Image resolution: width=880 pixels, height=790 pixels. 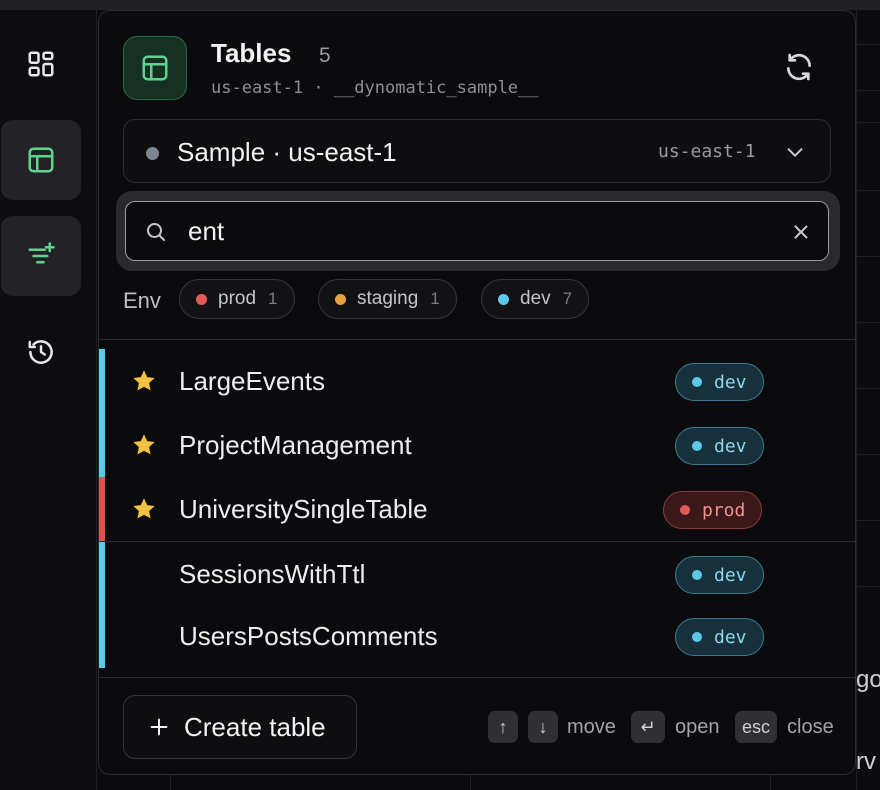 I want to click on panel-subtitle: us-east-1 · __dynomatic_sample__, so click(x=375, y=88).